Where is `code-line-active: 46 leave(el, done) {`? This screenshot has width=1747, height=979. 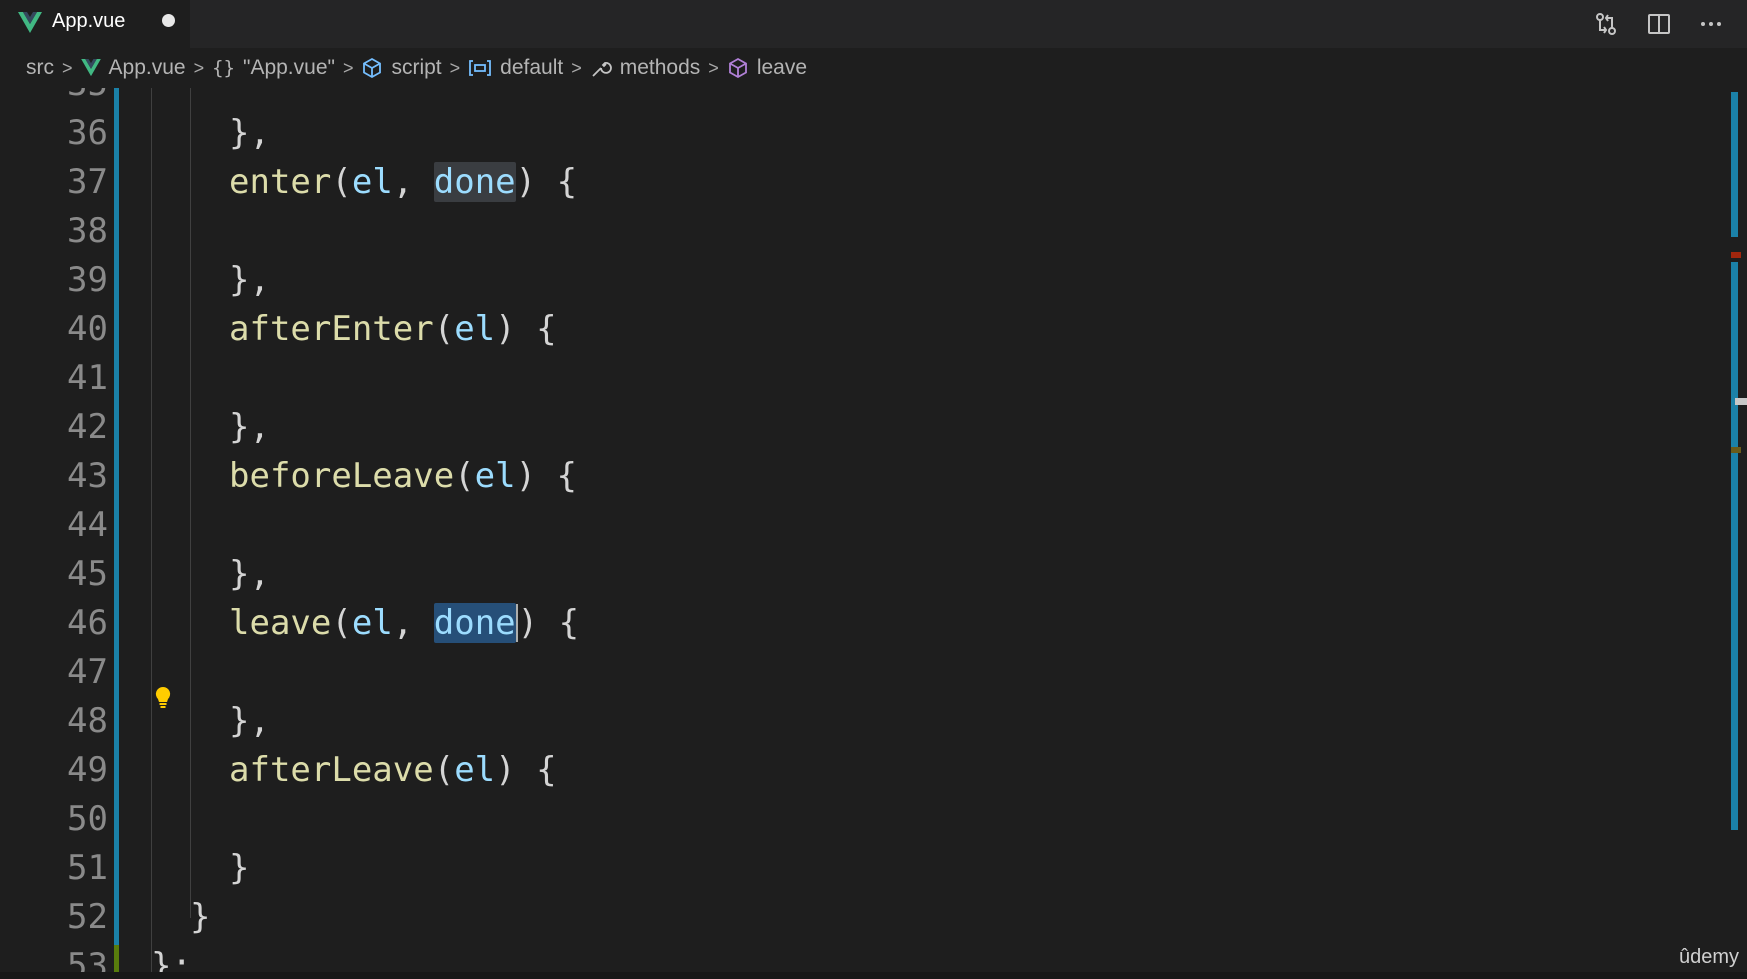
code-line-active: 46 leave(el, done) { is located at coordinates (850, 623).